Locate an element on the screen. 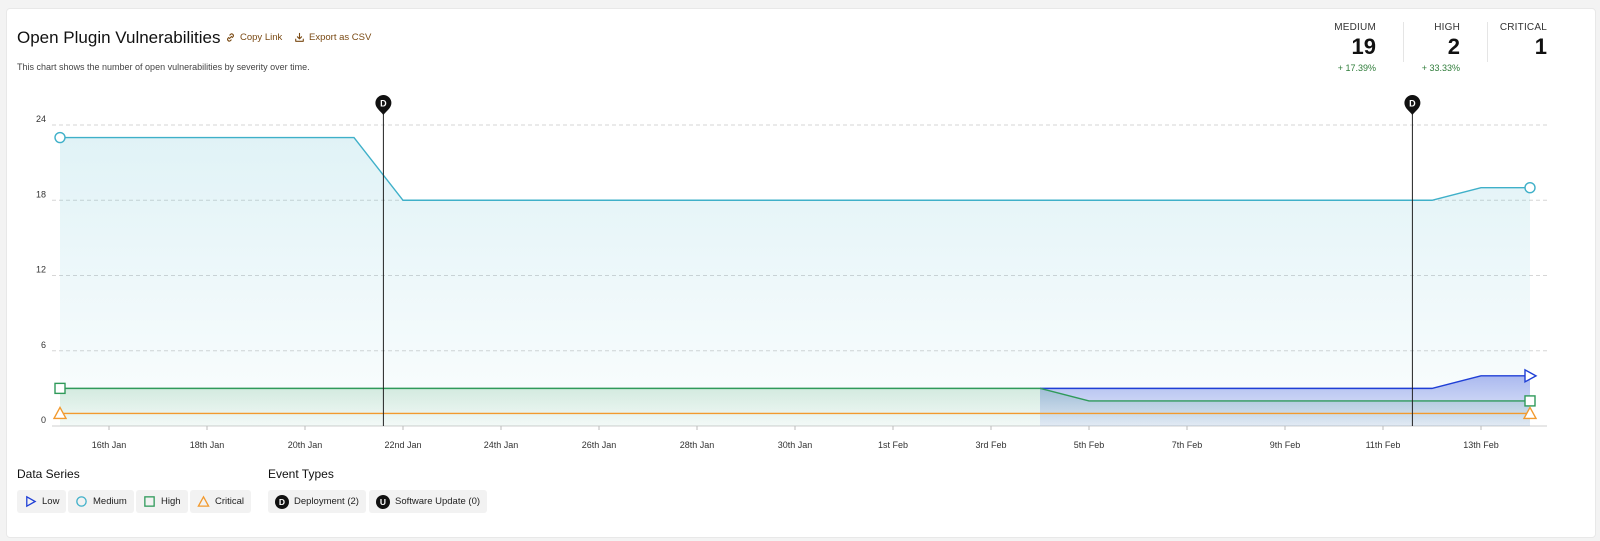 This screenshot has height=541, width=1600. stat-medium: MEDIUM 19 + 17.39% is located at coordinates (1355, 47).